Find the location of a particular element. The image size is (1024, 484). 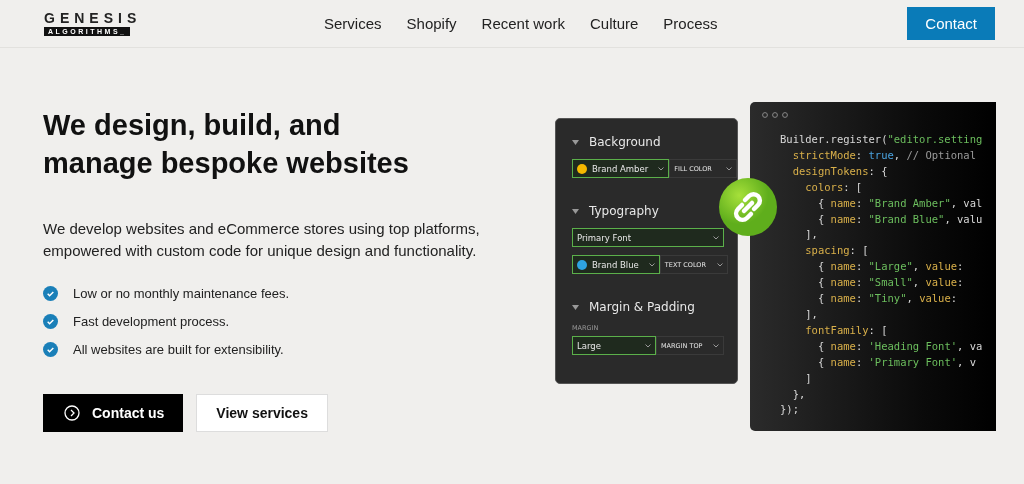

contact-us-button: Contact us is located at coordinates (113, 413).